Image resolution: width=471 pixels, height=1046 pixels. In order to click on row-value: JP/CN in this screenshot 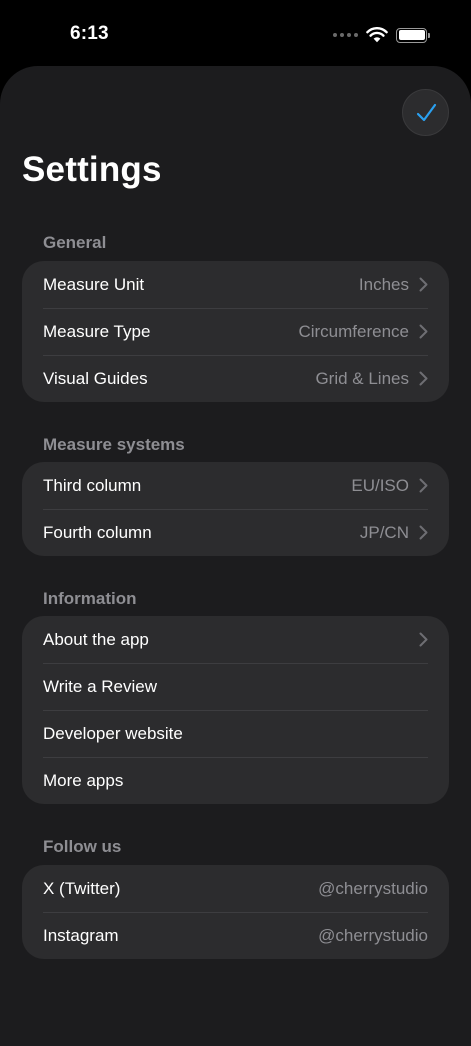, I will do `click(384, 532)`.